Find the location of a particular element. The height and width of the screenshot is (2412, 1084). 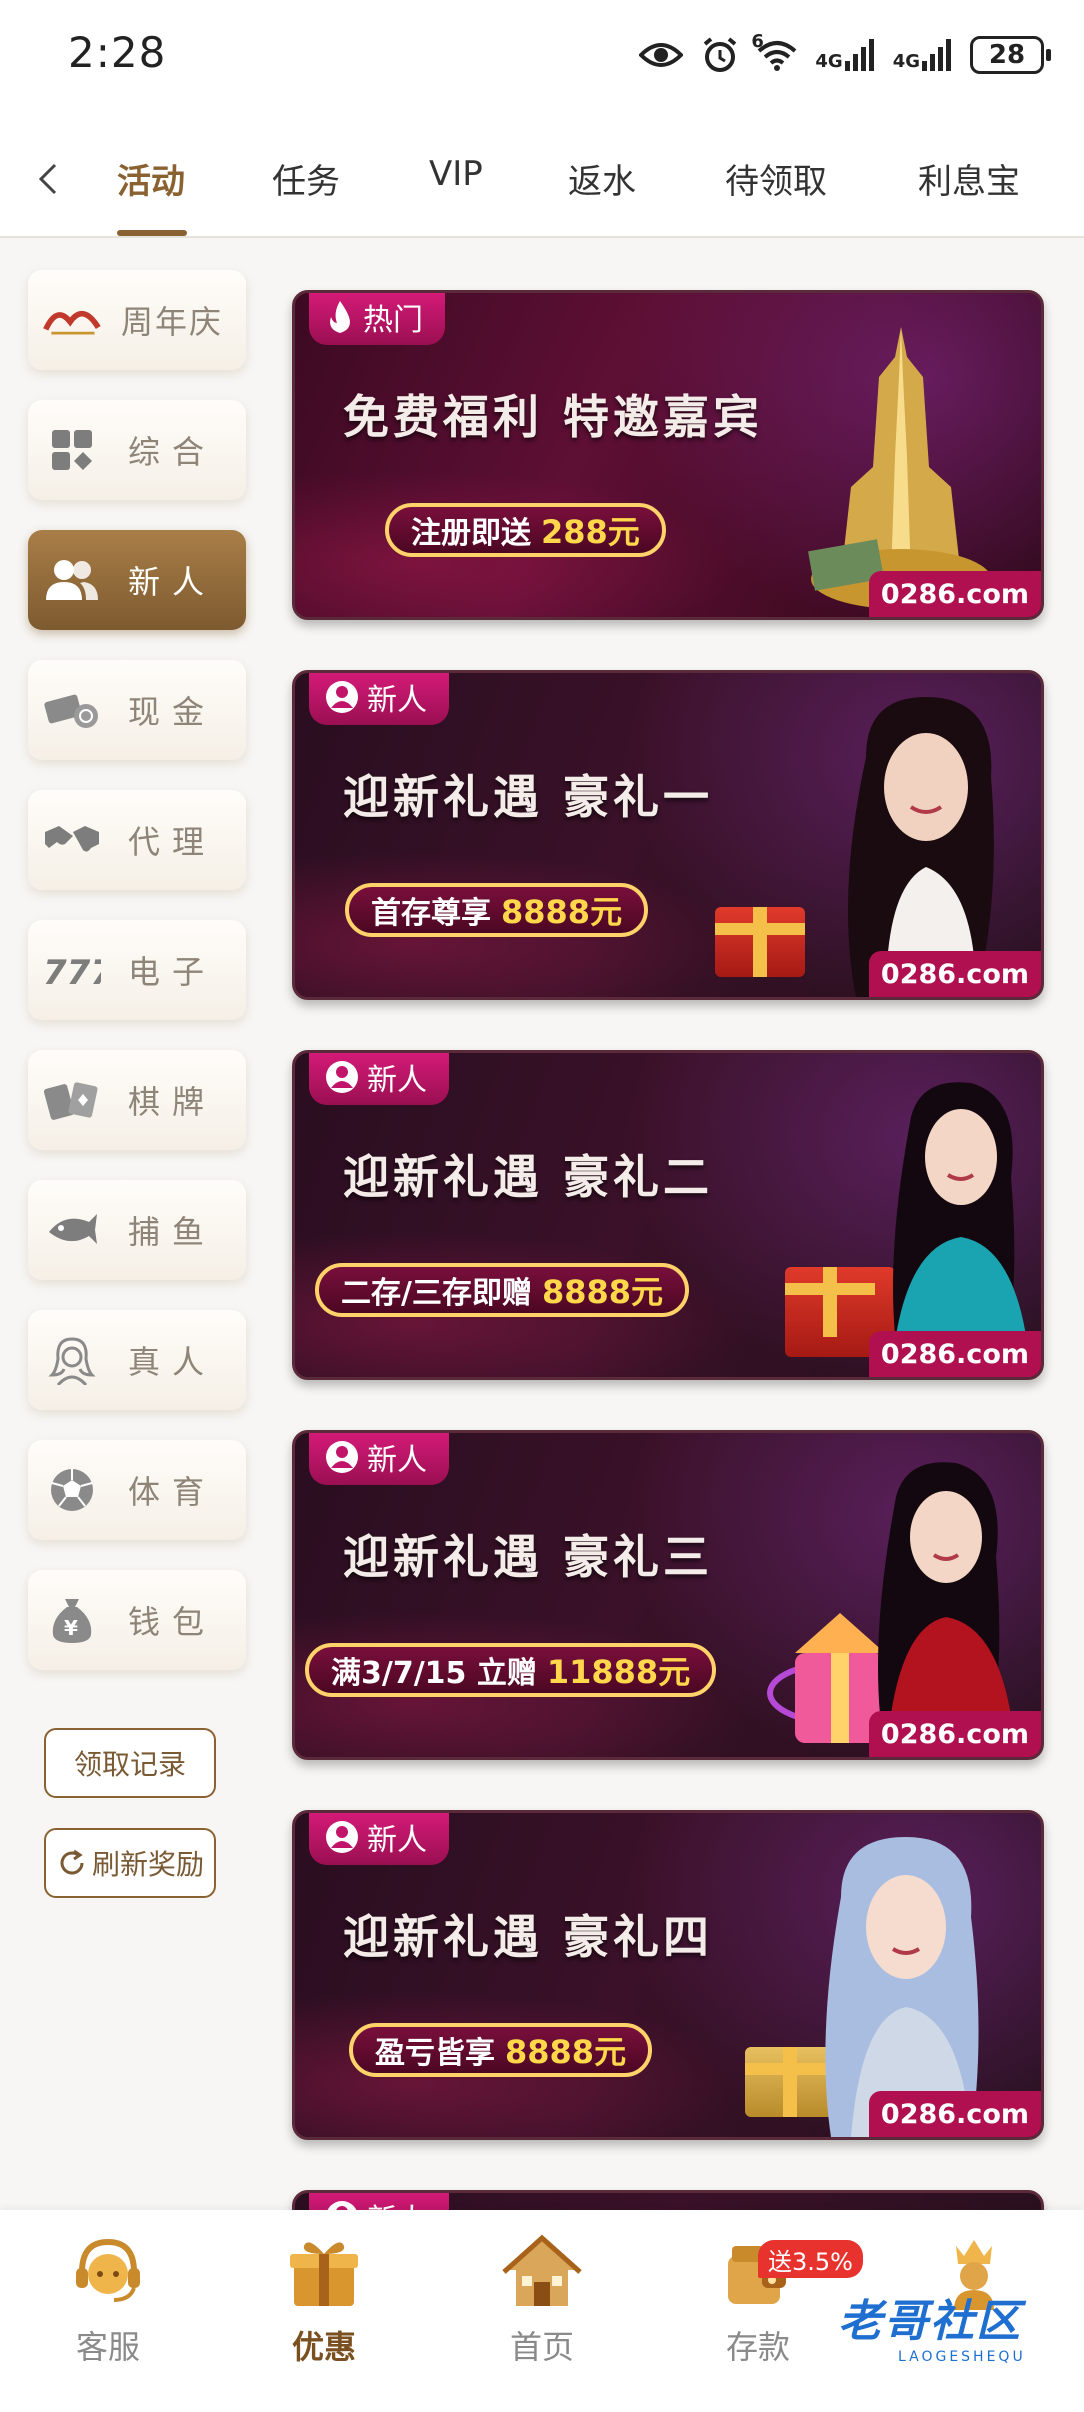

nav-promotions: 优惠 is located at coordinates (324, 2307).